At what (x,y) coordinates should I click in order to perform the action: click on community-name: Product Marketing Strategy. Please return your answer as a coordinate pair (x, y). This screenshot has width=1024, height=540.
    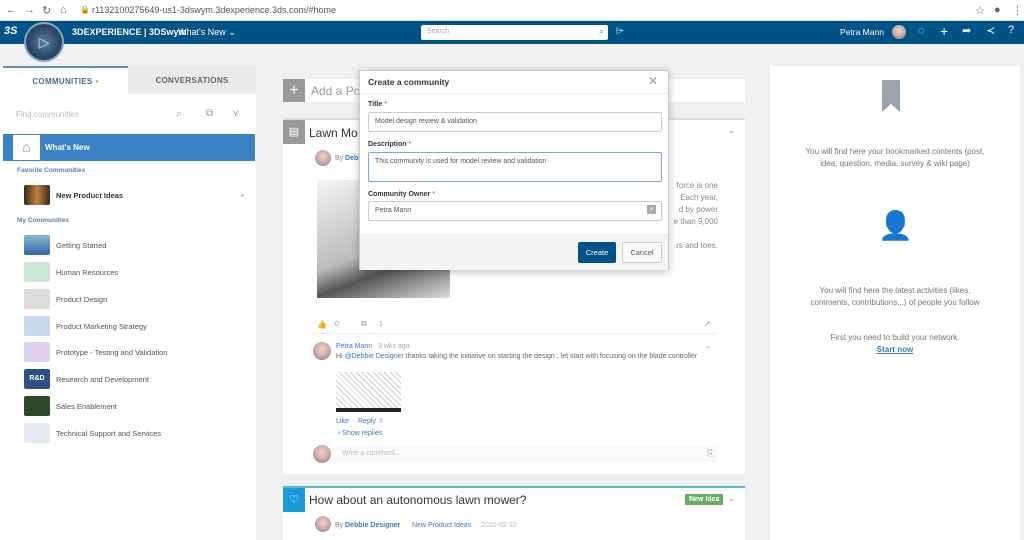
    Looking at the image, I should click on (101, 326).